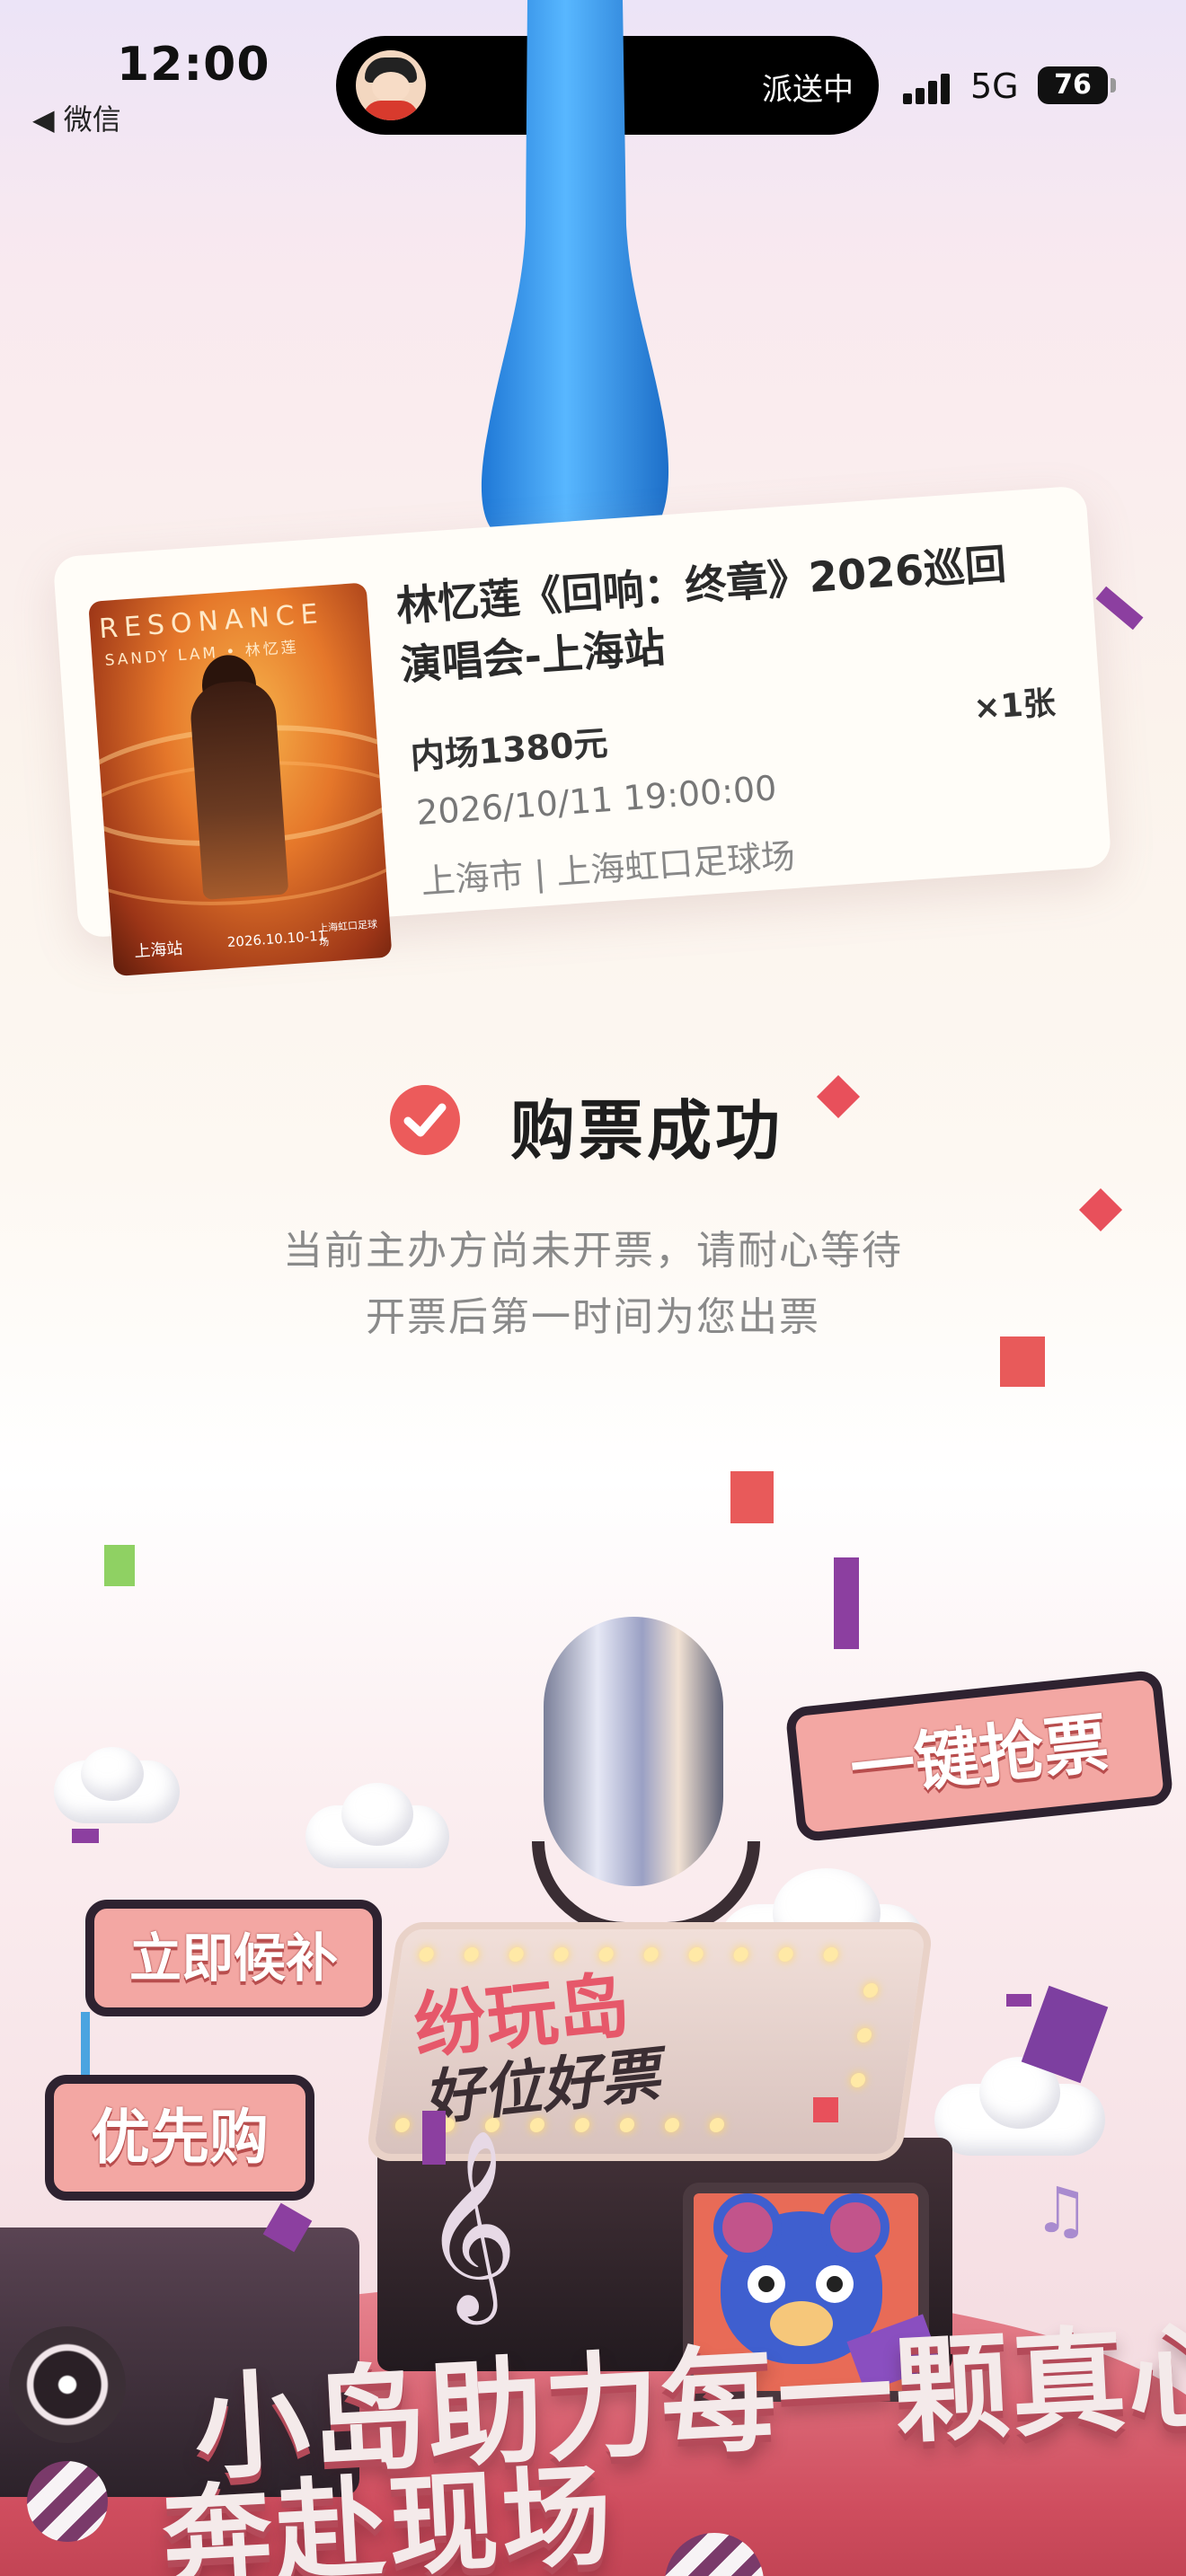 The height and width of the screenshot is (2576, 1186). I want to click on back-to-wechat-link: ◀ 微信, so click(76, 117).